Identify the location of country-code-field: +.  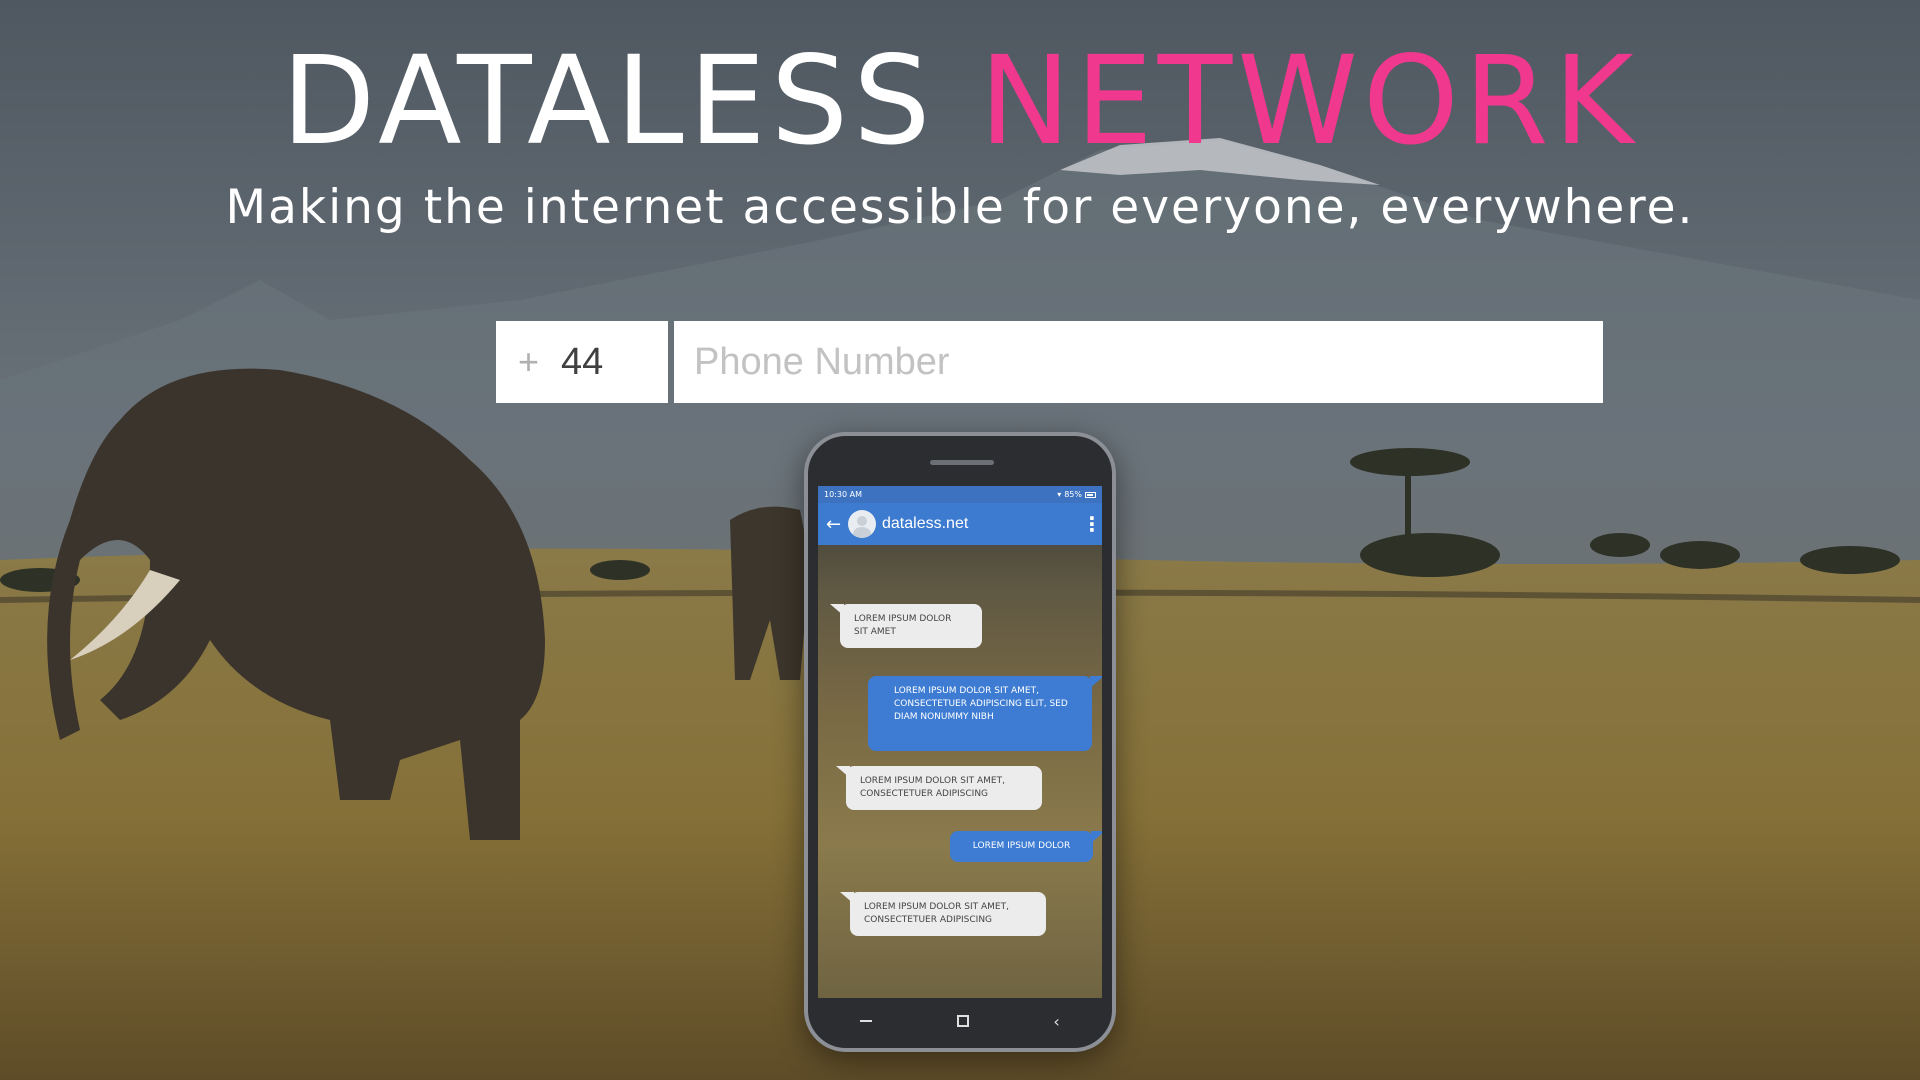
(582, 362).